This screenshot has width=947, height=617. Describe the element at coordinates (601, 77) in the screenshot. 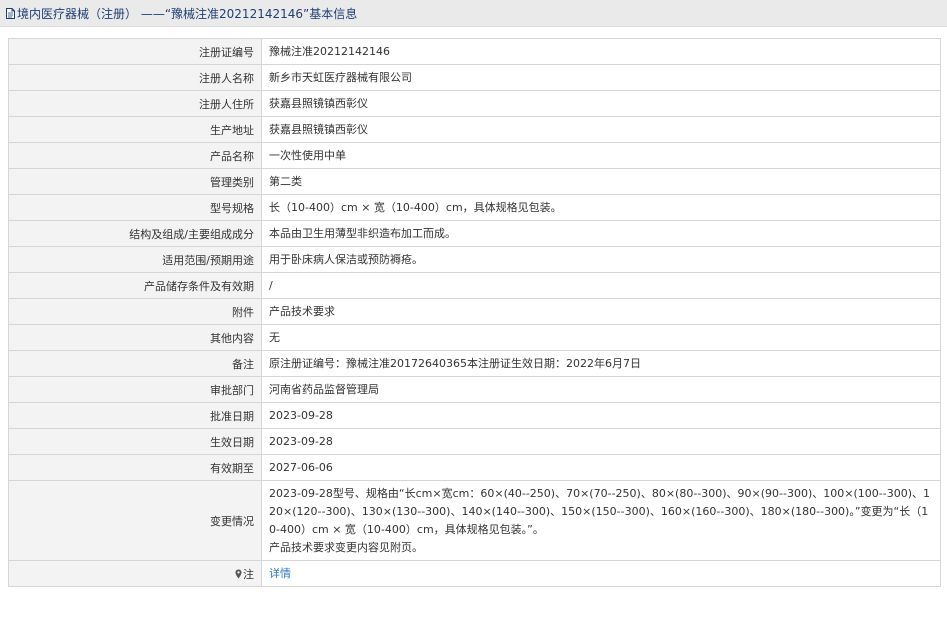

I see `field-value: 新乡市天虹医疗器械有限公司` at that location.